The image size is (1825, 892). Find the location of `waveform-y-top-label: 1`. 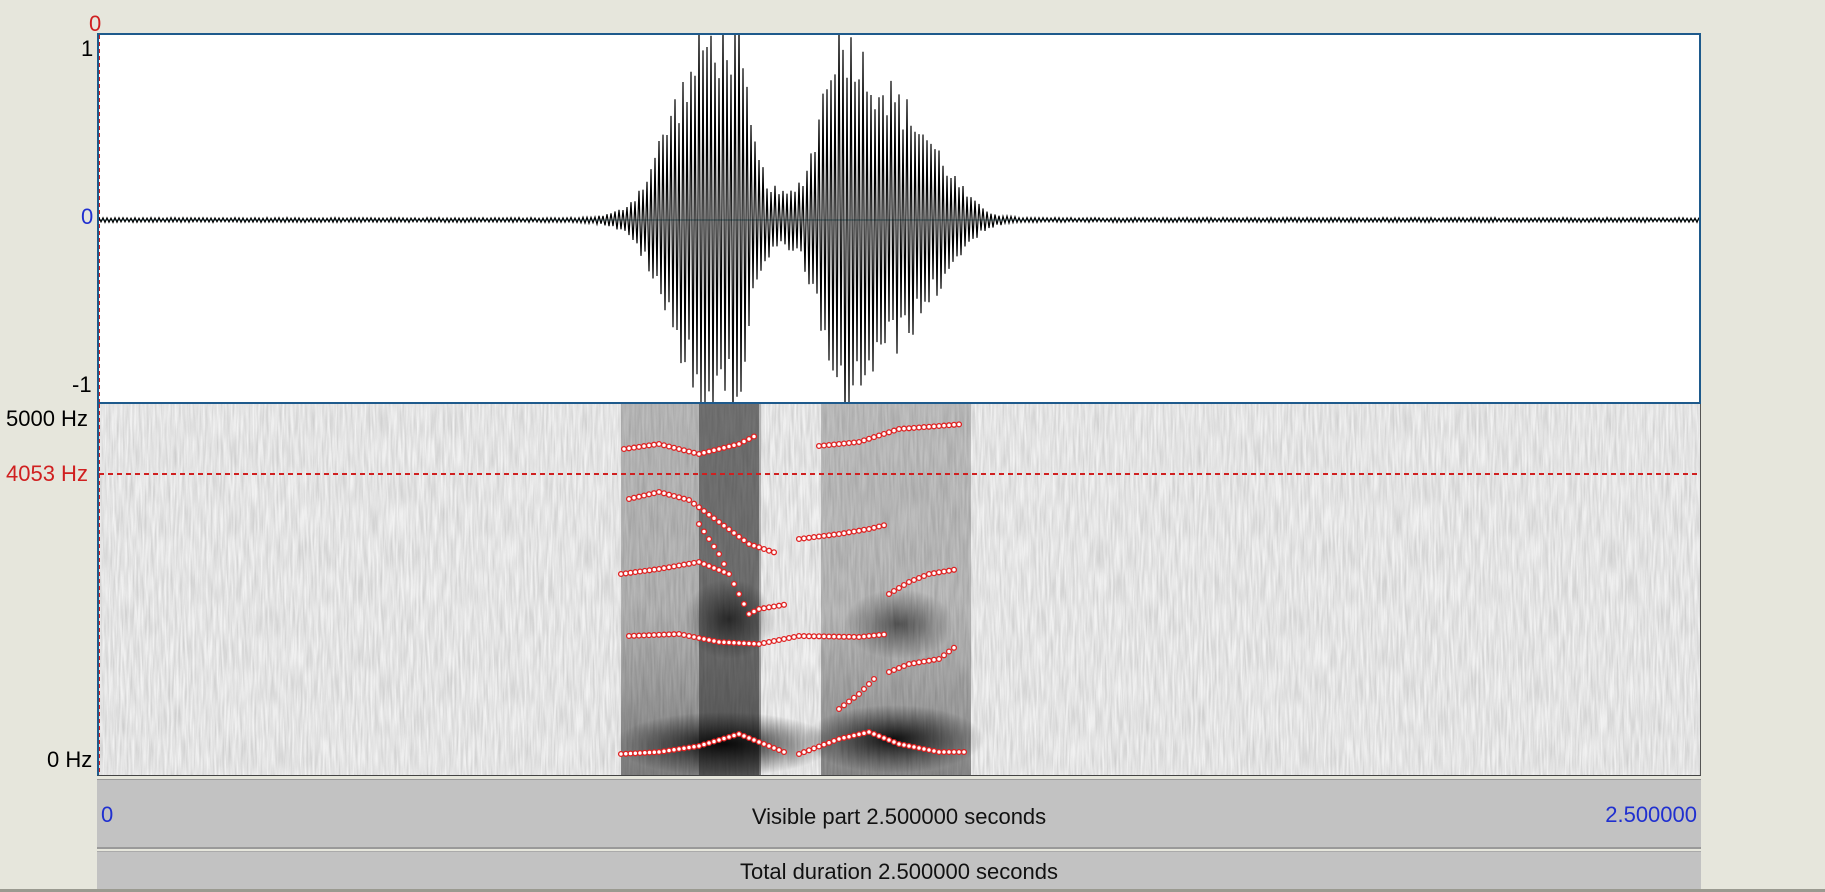

waveform-y-top-label: 1 is located at coordinates (87, 48).